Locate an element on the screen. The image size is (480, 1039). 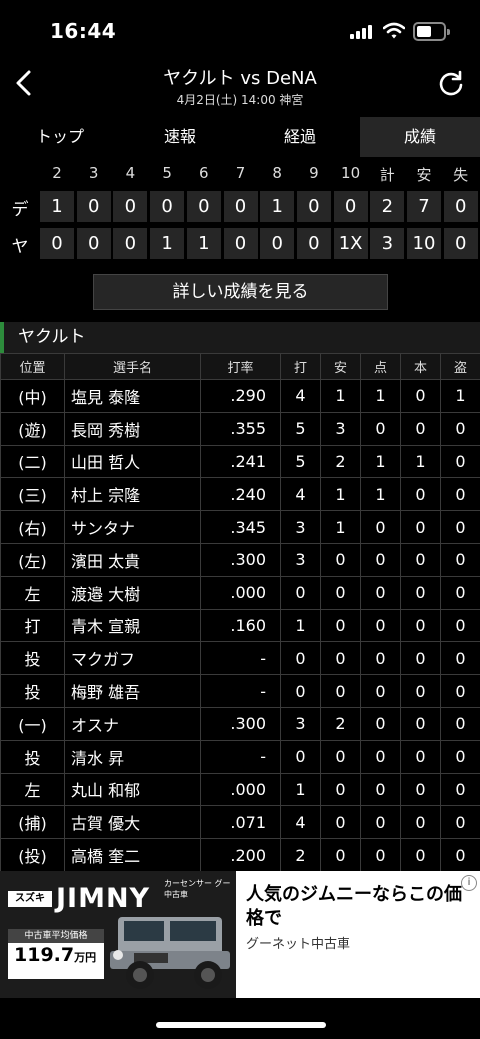
ad-advertiser: グーネット中古車 is located at coordinates (298, 942).